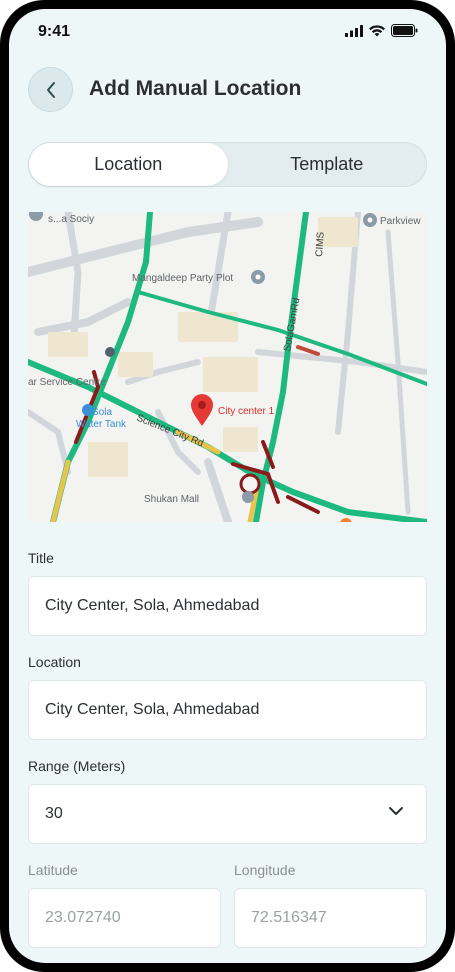 This screenshot has height=972, width=455. I want to click on map-label-cims: CIMS, so click(320, 244).